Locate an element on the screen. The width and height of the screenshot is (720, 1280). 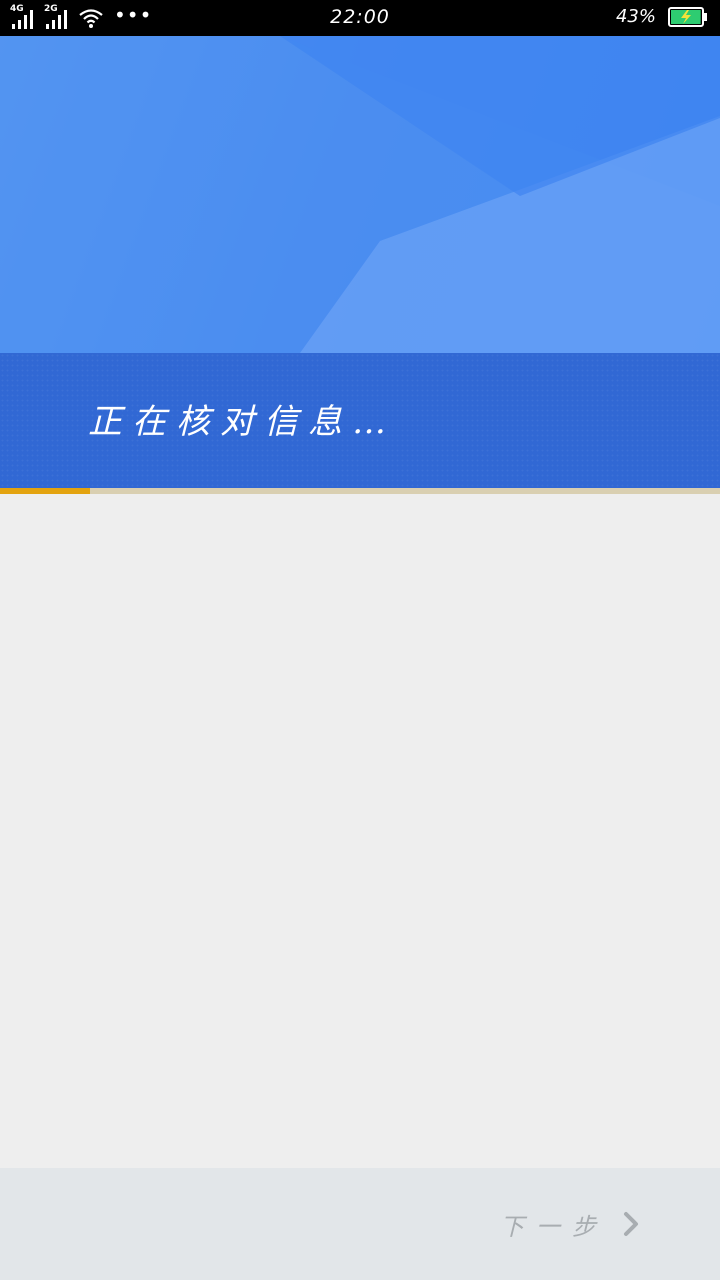
next-step-button: 下一步 is located at coordinates (570, 1224).